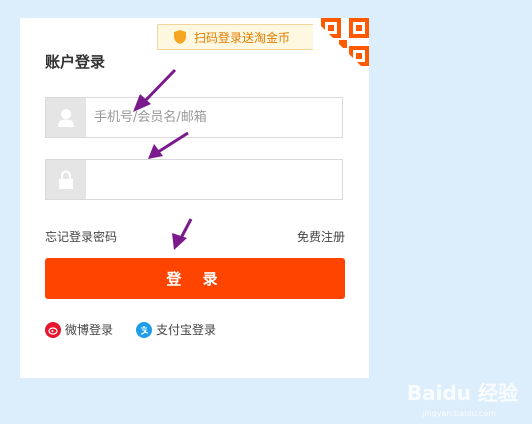  What do you see at coordinates (214, 179) in the screenshot?
I see `password-input` at bounding box center [214, 179].